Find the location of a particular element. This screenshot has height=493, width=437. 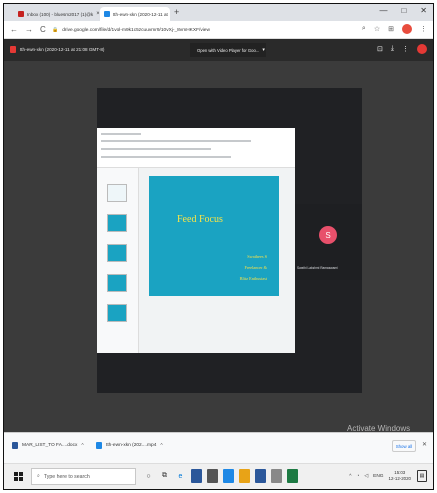

store-icon is located at coordinates (228, 476).